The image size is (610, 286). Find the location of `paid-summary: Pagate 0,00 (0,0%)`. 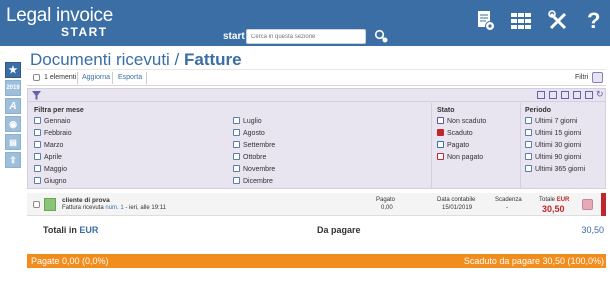

paid-summary: Pagate 0,00 (0,0%) is located at coordinates (70, 261).